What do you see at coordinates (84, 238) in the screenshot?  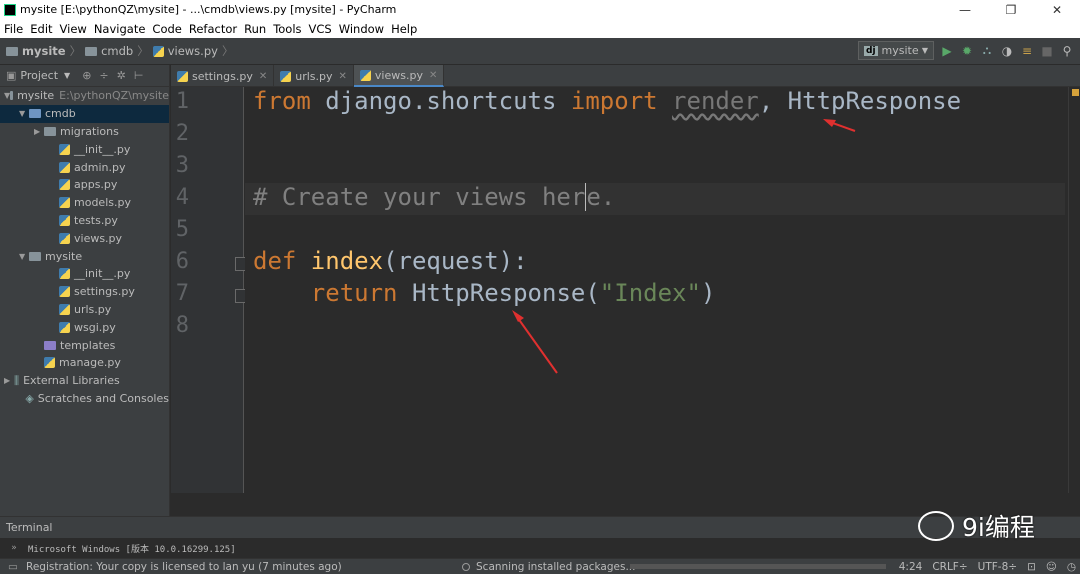 I see `tree-item: views.py` at bounding box center [84, 238].